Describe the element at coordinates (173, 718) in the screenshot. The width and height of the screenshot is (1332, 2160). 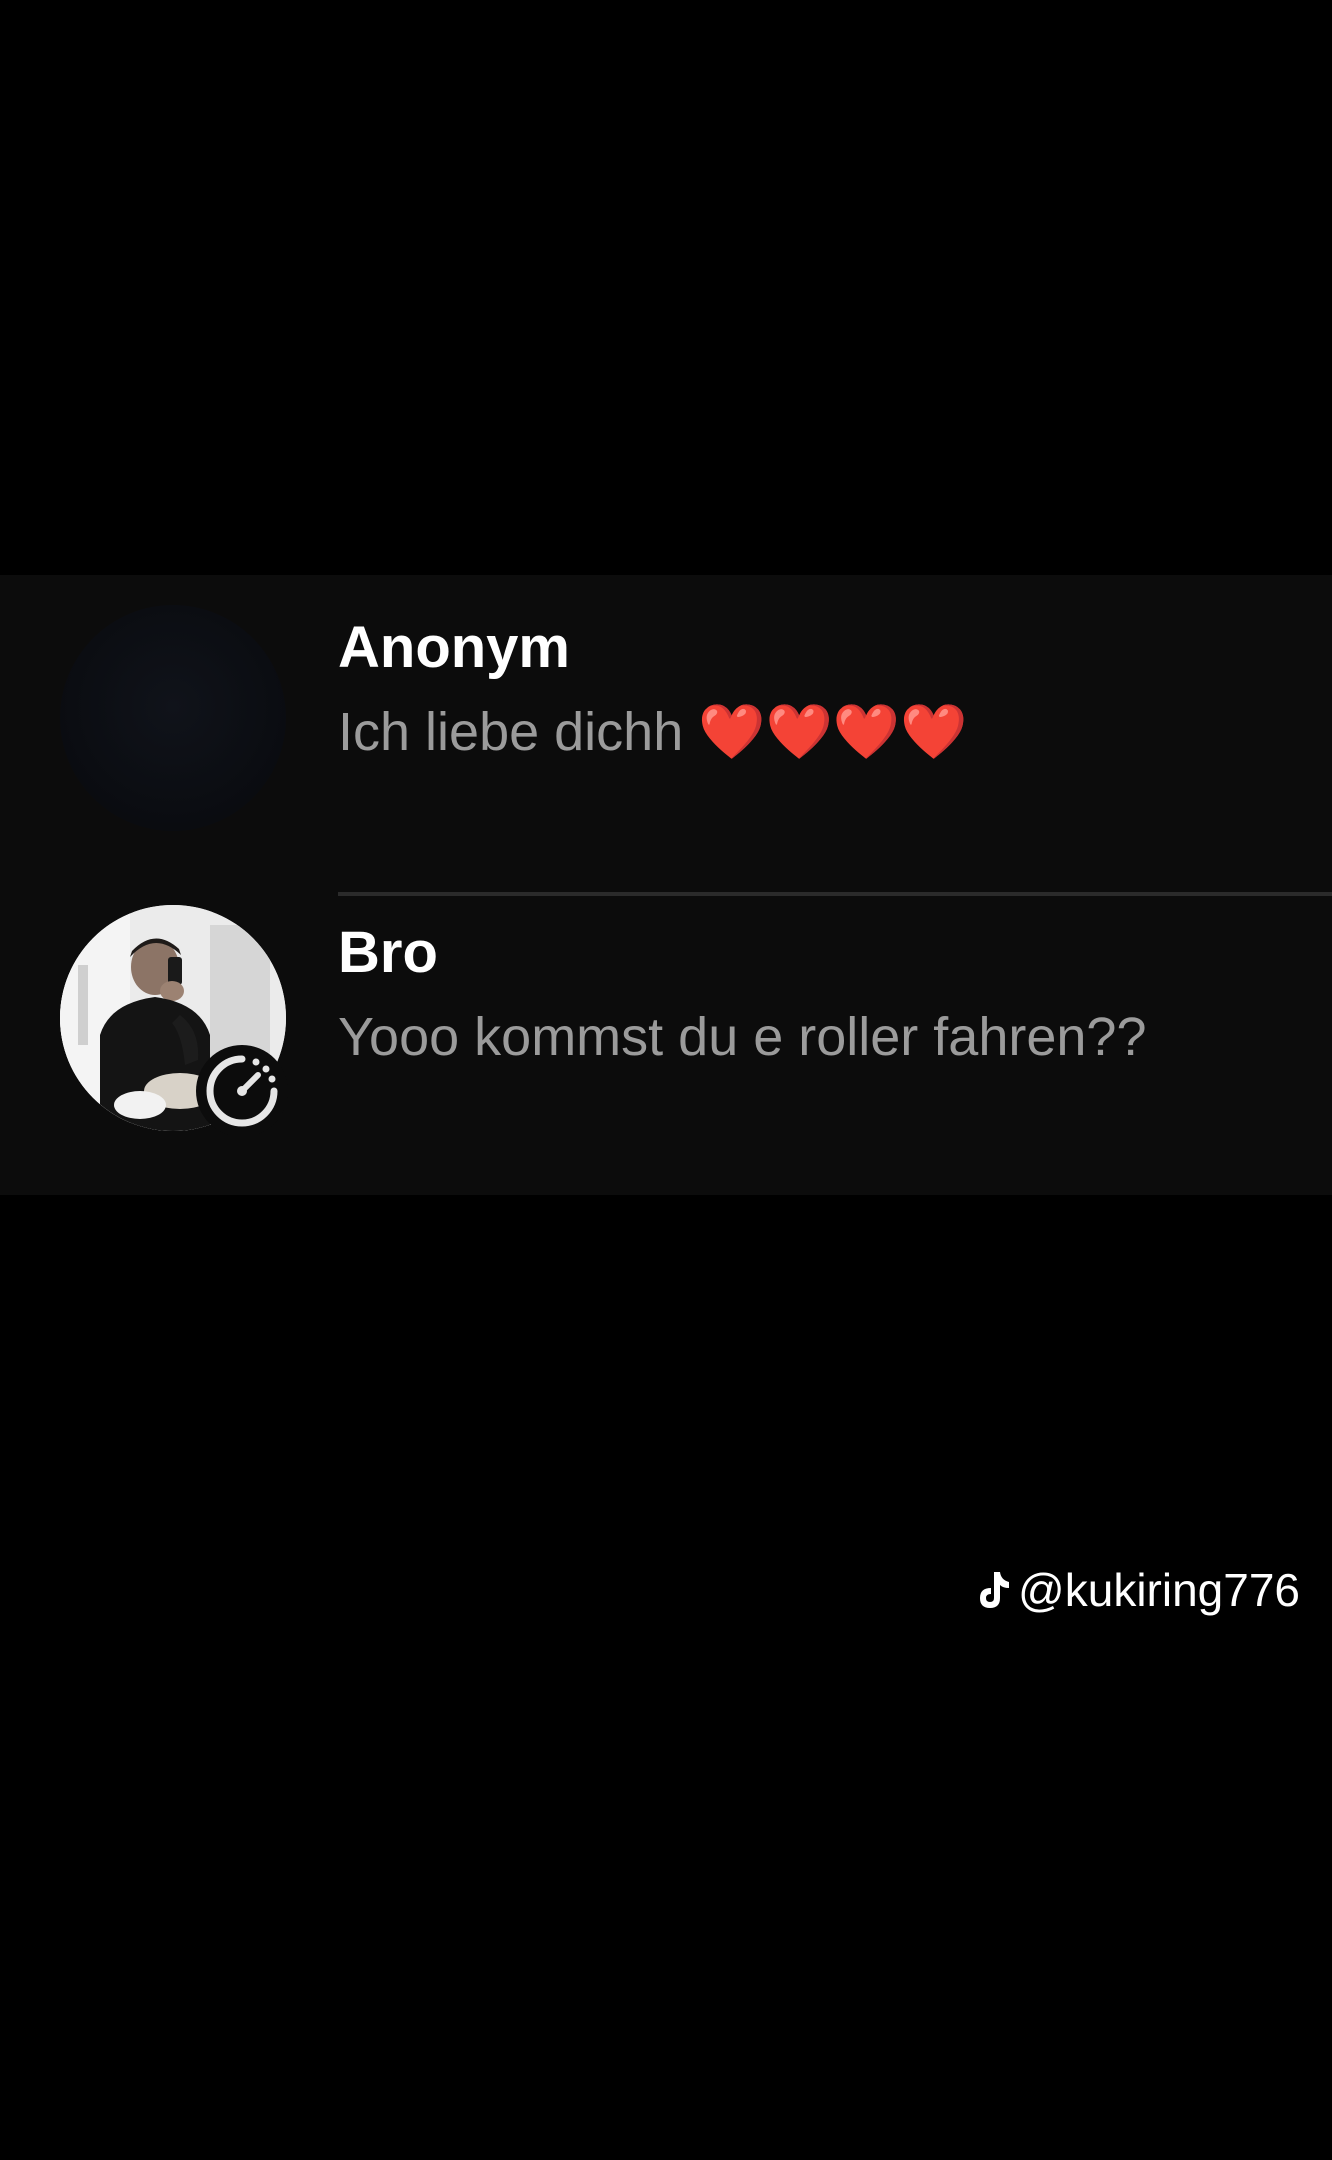
I see `avatar-anonym` at that location.